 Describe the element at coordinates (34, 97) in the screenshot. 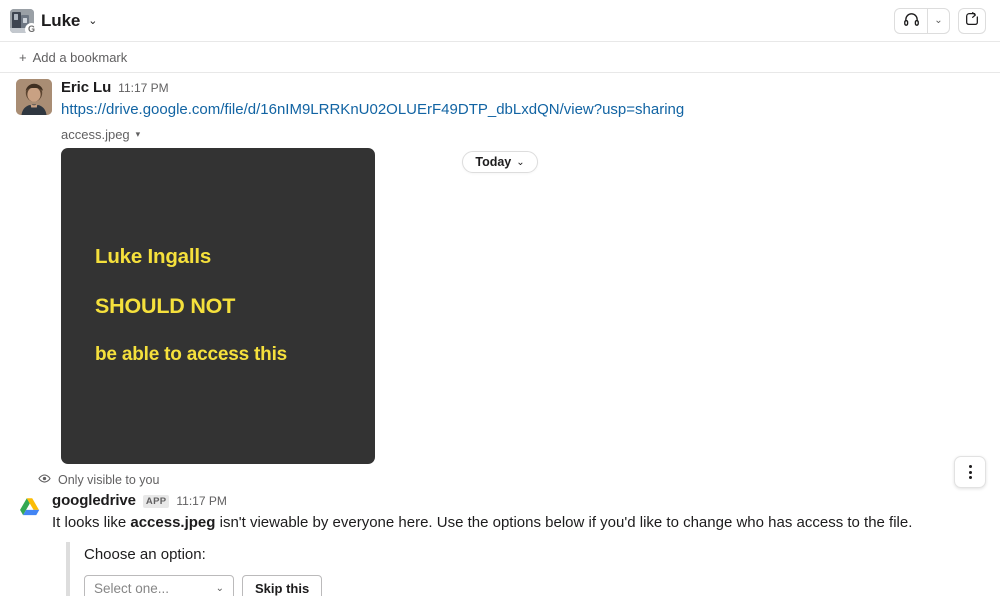

I see `avatar` at that location.